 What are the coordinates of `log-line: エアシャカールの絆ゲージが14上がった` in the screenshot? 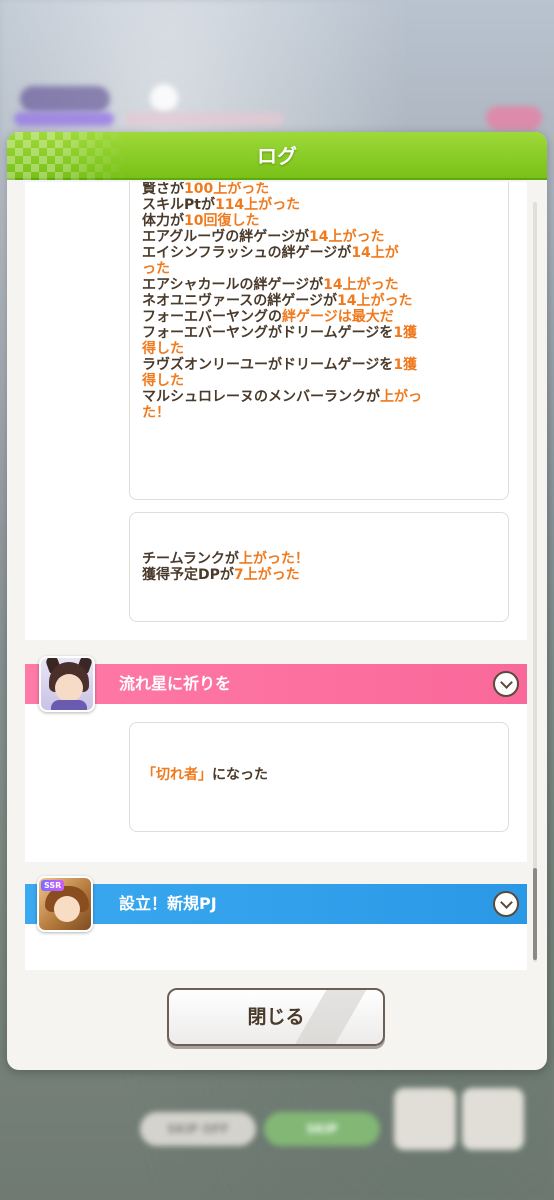 It's located at (317, 285).